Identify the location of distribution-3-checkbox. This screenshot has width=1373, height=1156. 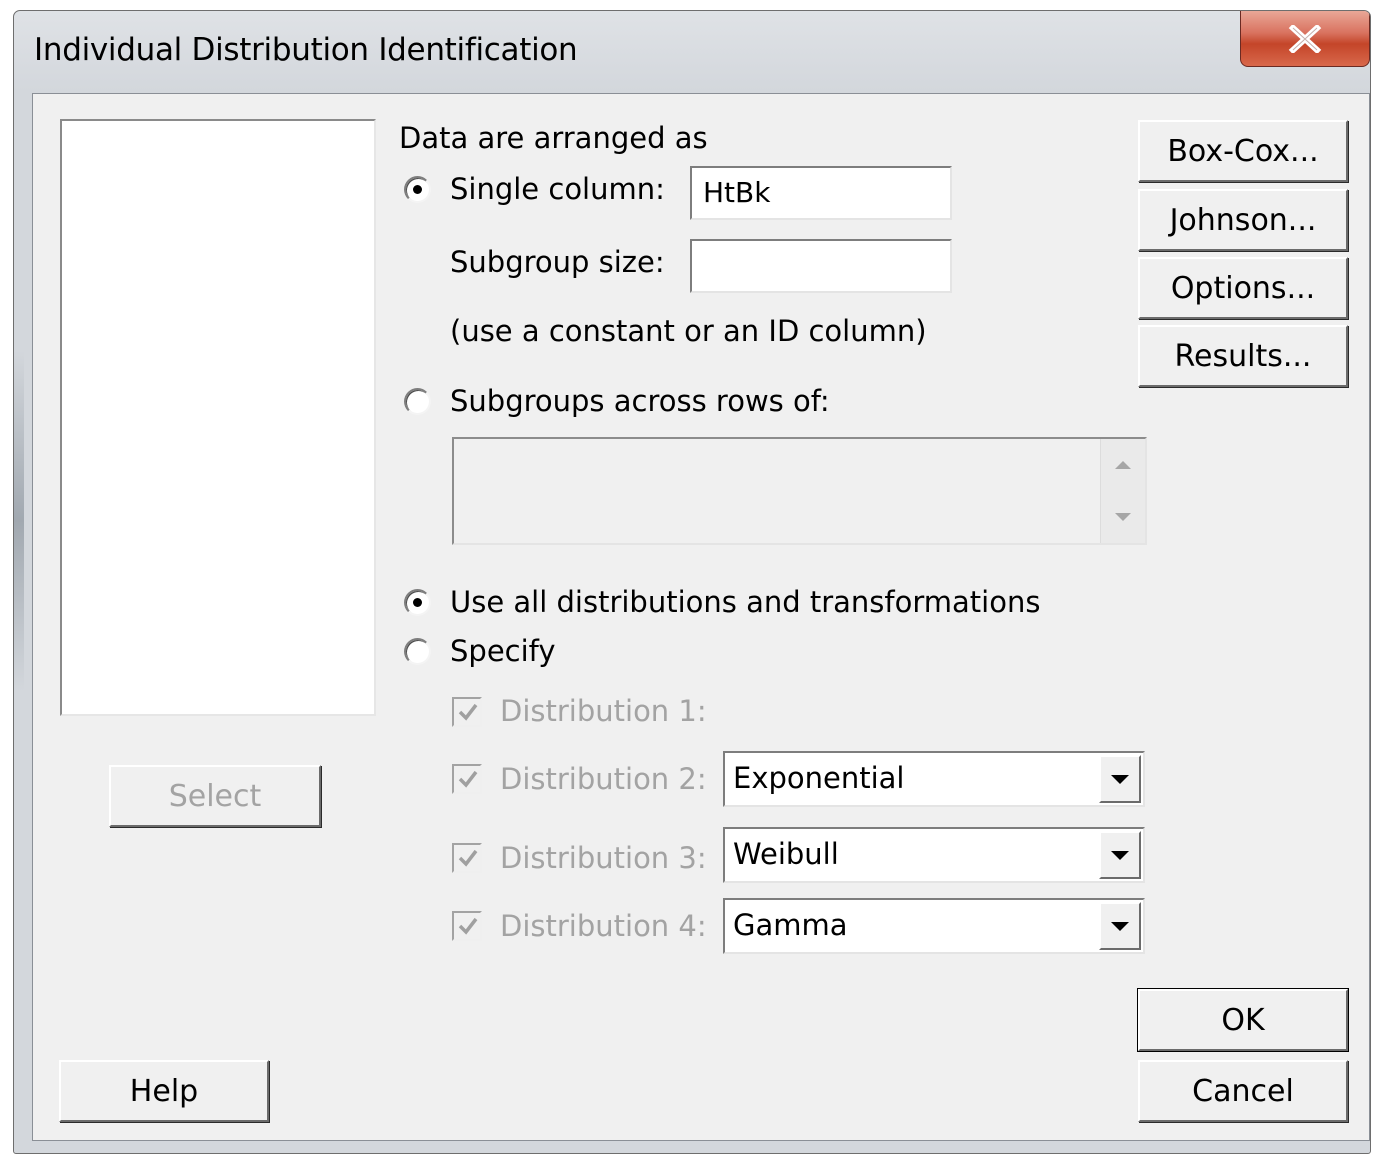
(467, 858).